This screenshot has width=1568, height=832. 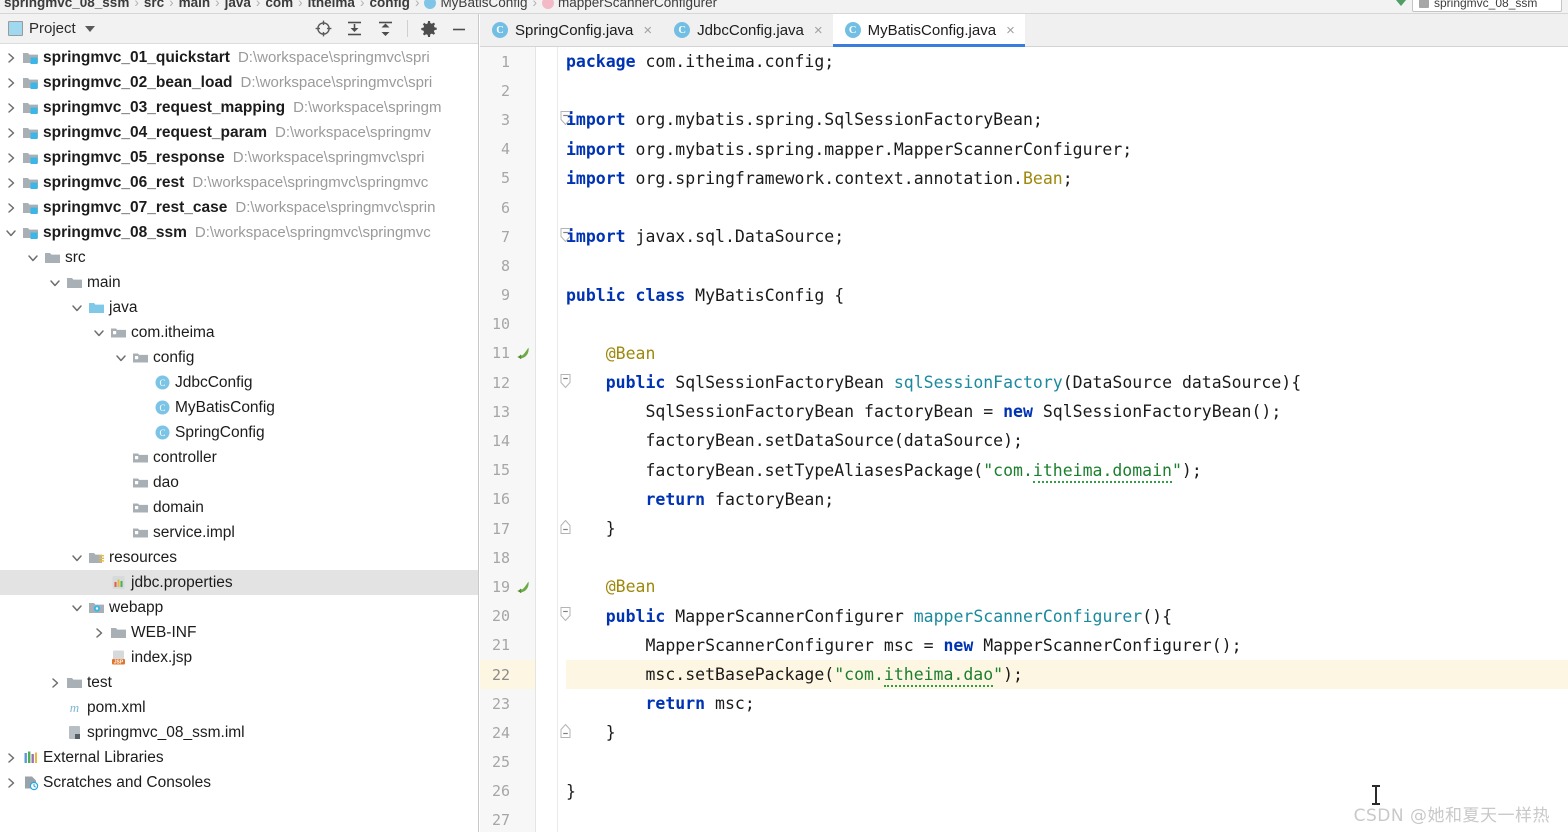 I want to click on breadcrumb-item-mapperscannerconfigurer: mapperScannerConfigurer, so click(x=629, y=5).